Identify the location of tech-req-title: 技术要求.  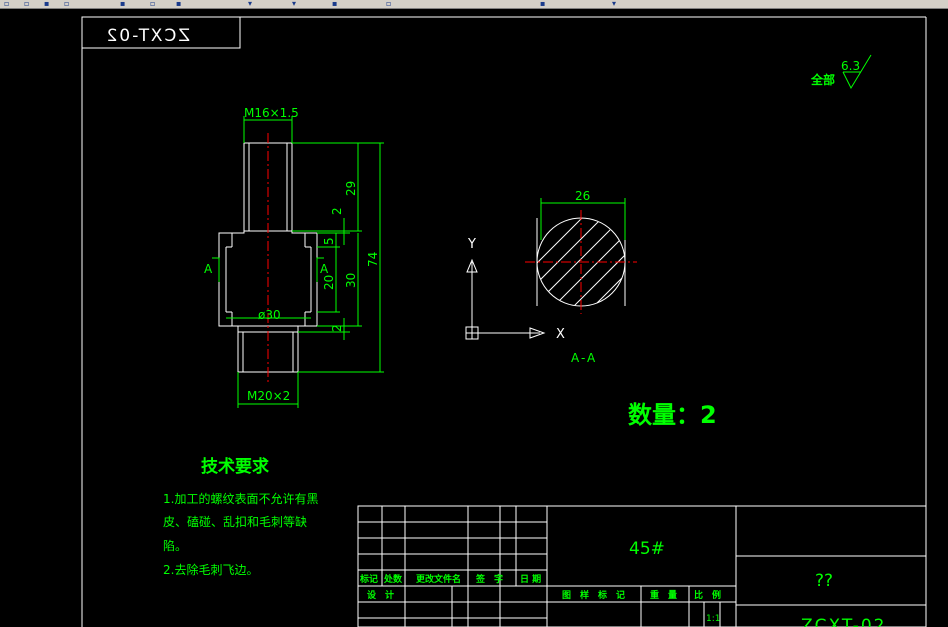
(235, 466).